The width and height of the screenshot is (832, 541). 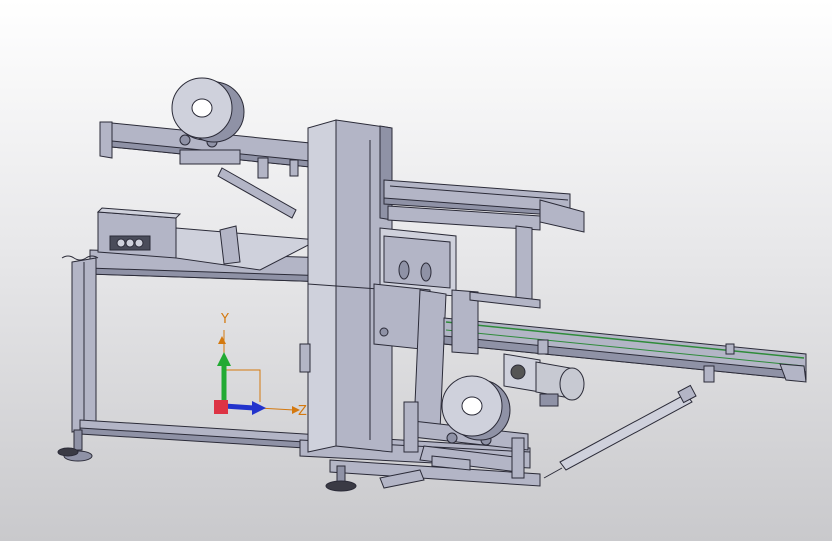 I want to click on y-axis-label: Y, so click(x=225, y=319).